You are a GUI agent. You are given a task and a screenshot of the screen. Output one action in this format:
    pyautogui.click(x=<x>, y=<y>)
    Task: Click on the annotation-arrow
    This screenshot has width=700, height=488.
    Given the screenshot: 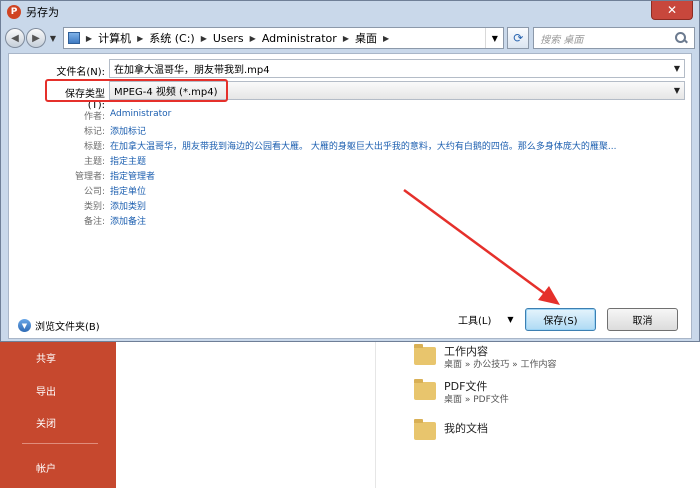 What is the action you would take?
    pyautogui.click(x=481, y=246)
    